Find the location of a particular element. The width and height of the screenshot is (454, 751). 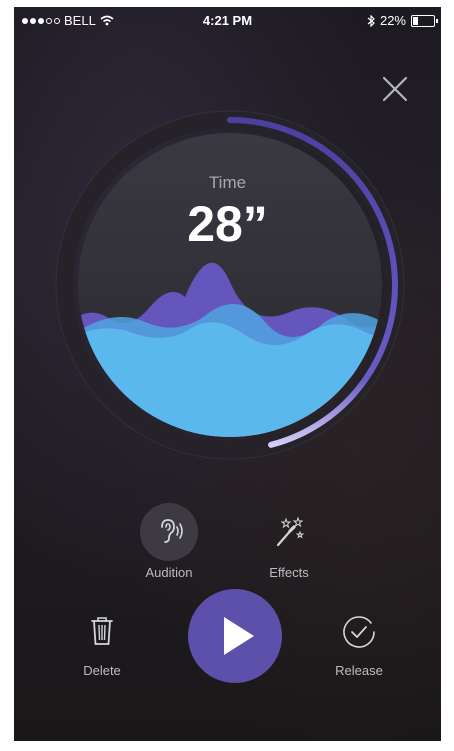

release-label: Release is located at coordinates (359, 670).